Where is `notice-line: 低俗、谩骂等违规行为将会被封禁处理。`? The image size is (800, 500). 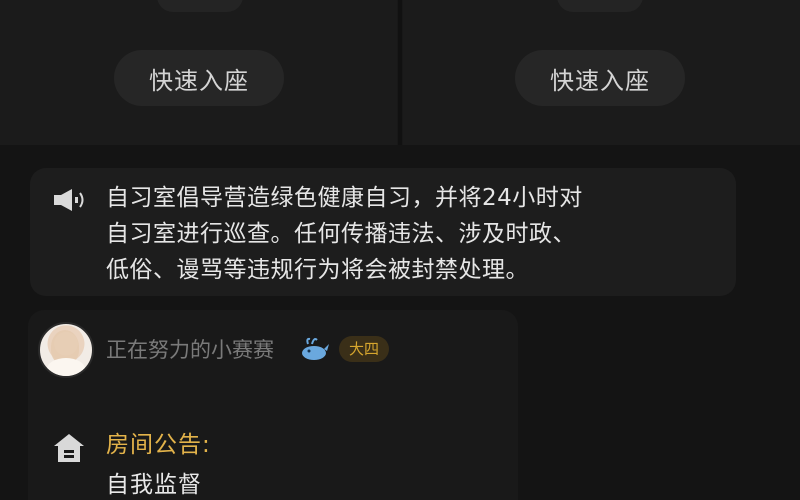 notice-line: 低俗、谩骂等违规行为将会被封禁处理。 is located at coordinates (317, 270).